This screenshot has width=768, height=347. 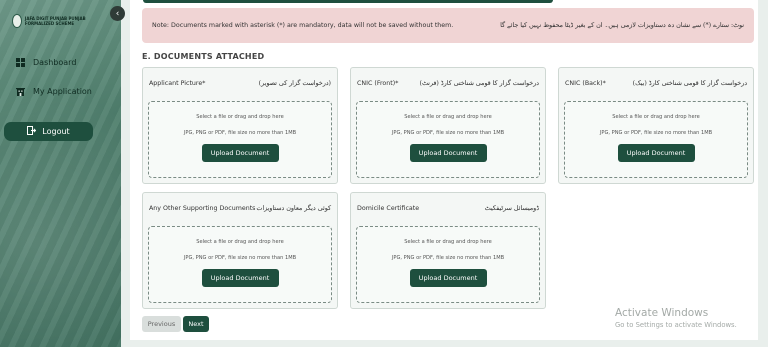 What do you see at coordinates (20, 62) in the screenshot?
I see `grid-icon` at bounding box center [20, 62].